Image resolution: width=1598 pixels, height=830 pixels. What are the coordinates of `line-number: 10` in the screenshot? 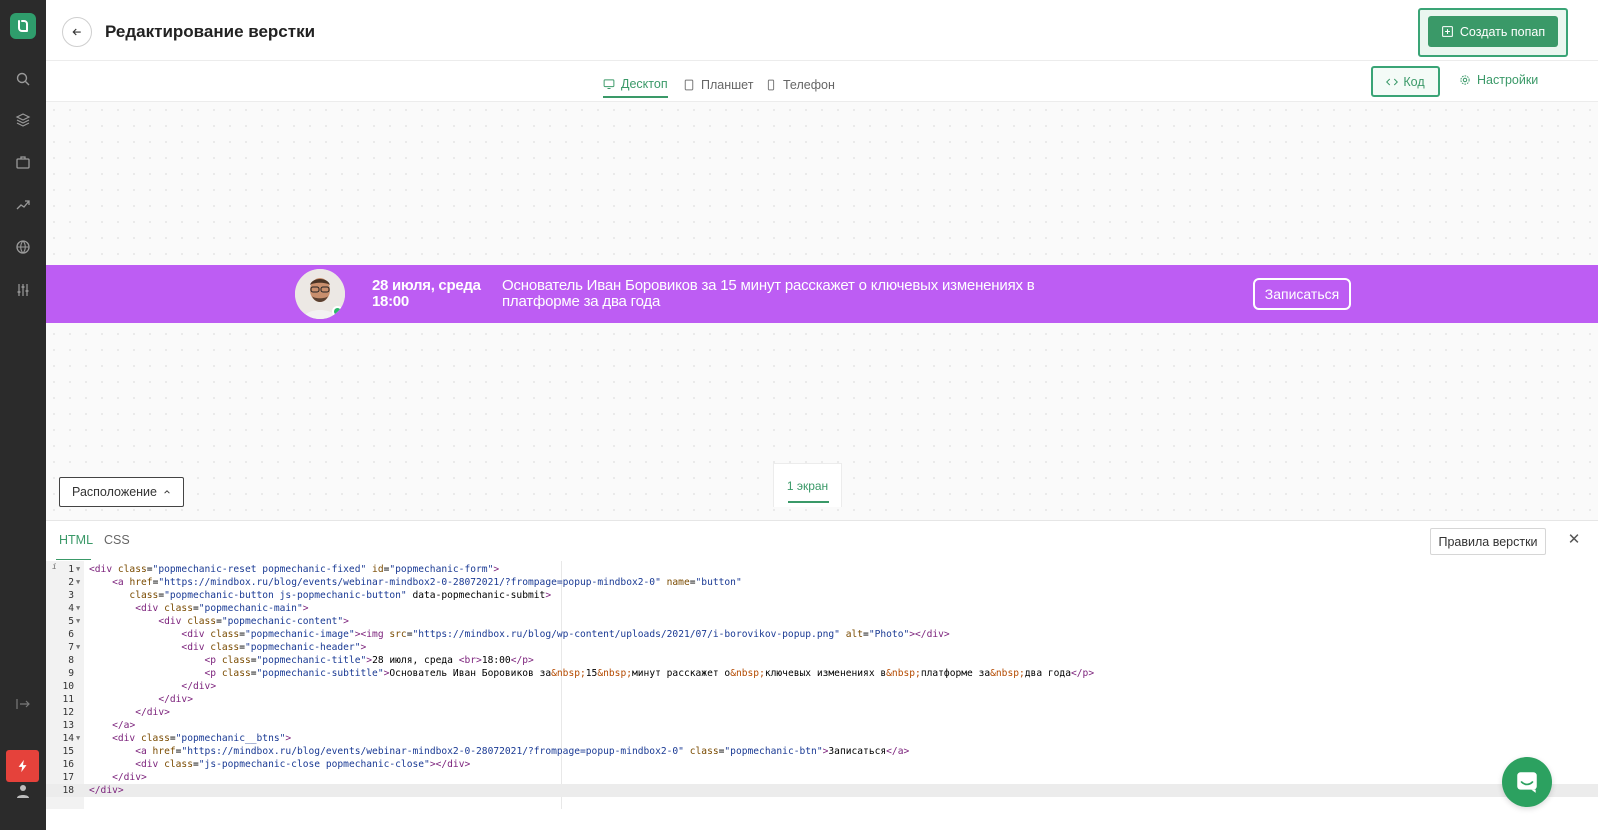 It's located at (68, 686).